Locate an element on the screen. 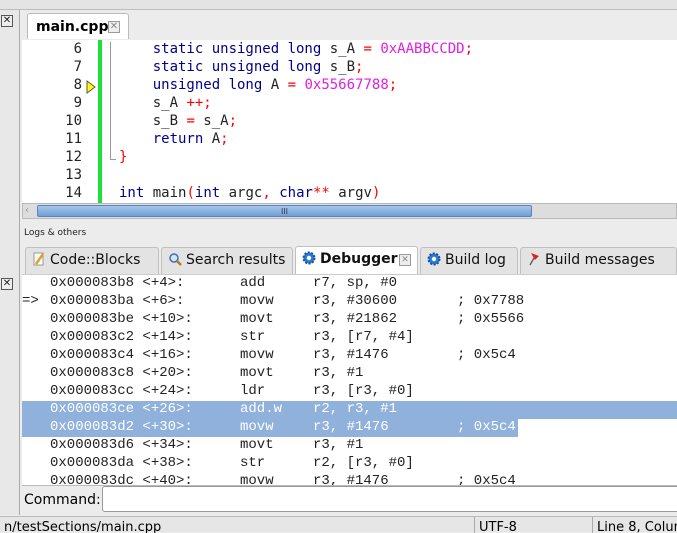 The image size is (677, 533). command-input is located at coordinates (389, 499).